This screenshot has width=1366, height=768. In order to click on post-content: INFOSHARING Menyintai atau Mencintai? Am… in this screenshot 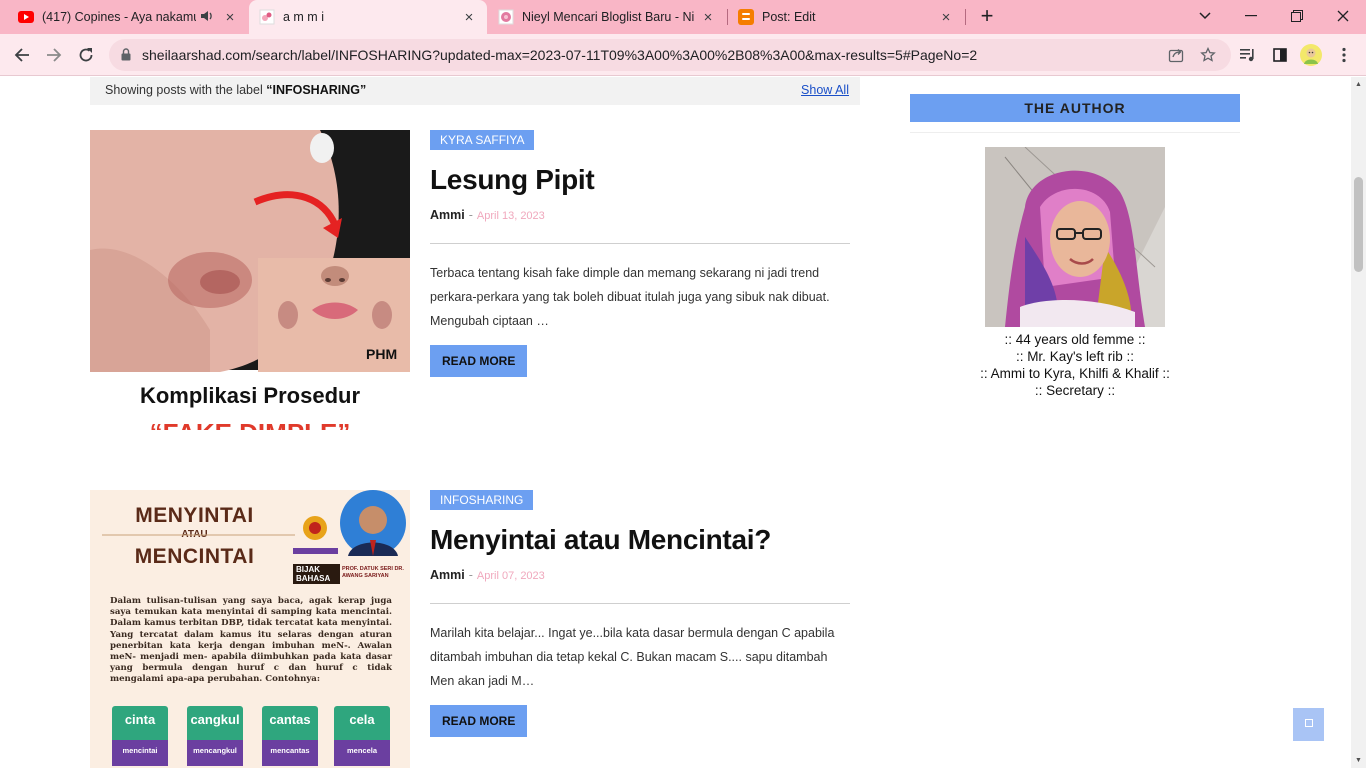, I will do `click(645, 613)`.